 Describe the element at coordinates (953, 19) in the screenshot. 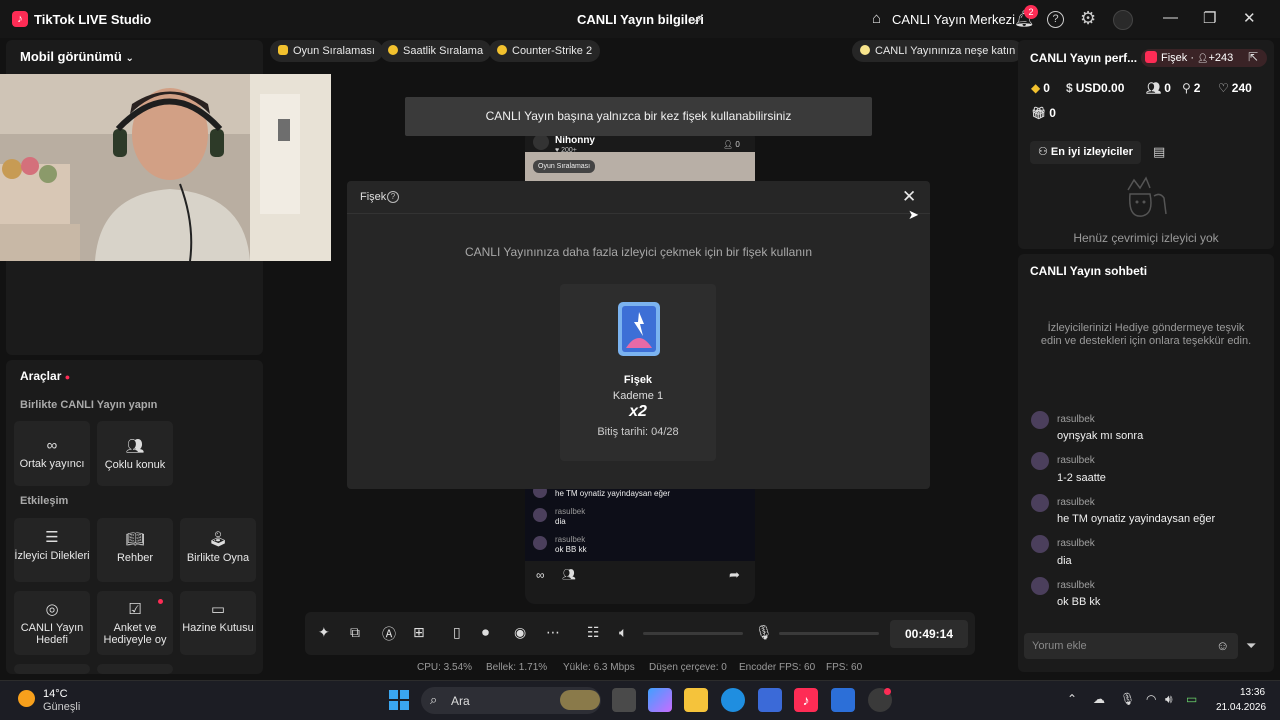

I see `live-center-link: CANLI Yayın Merkezi` at that location.